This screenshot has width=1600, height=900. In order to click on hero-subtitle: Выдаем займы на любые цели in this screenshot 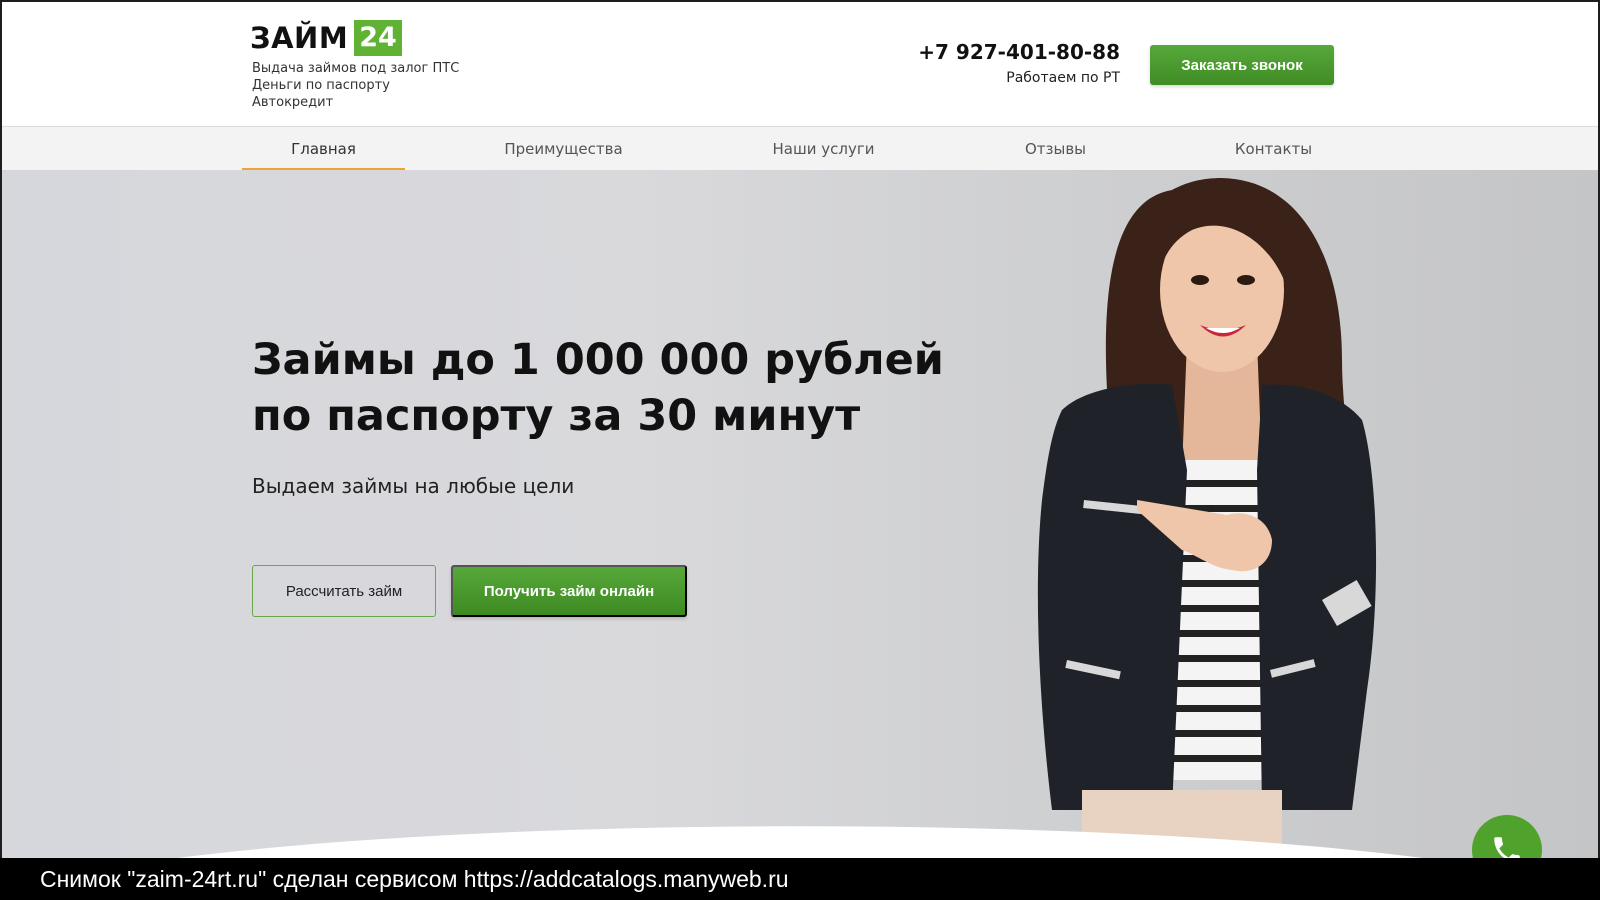, I will do `click(413, 486)`.